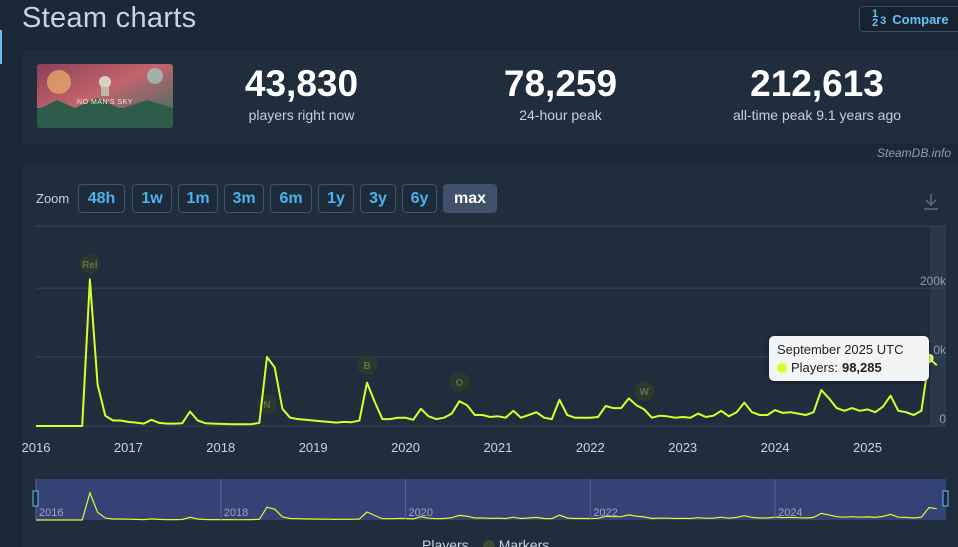  What do you see at coordinates (840, 349) in the screenshot?
I see `tooltip-date: September 2025 UTC` at bounding box center [840, 349].